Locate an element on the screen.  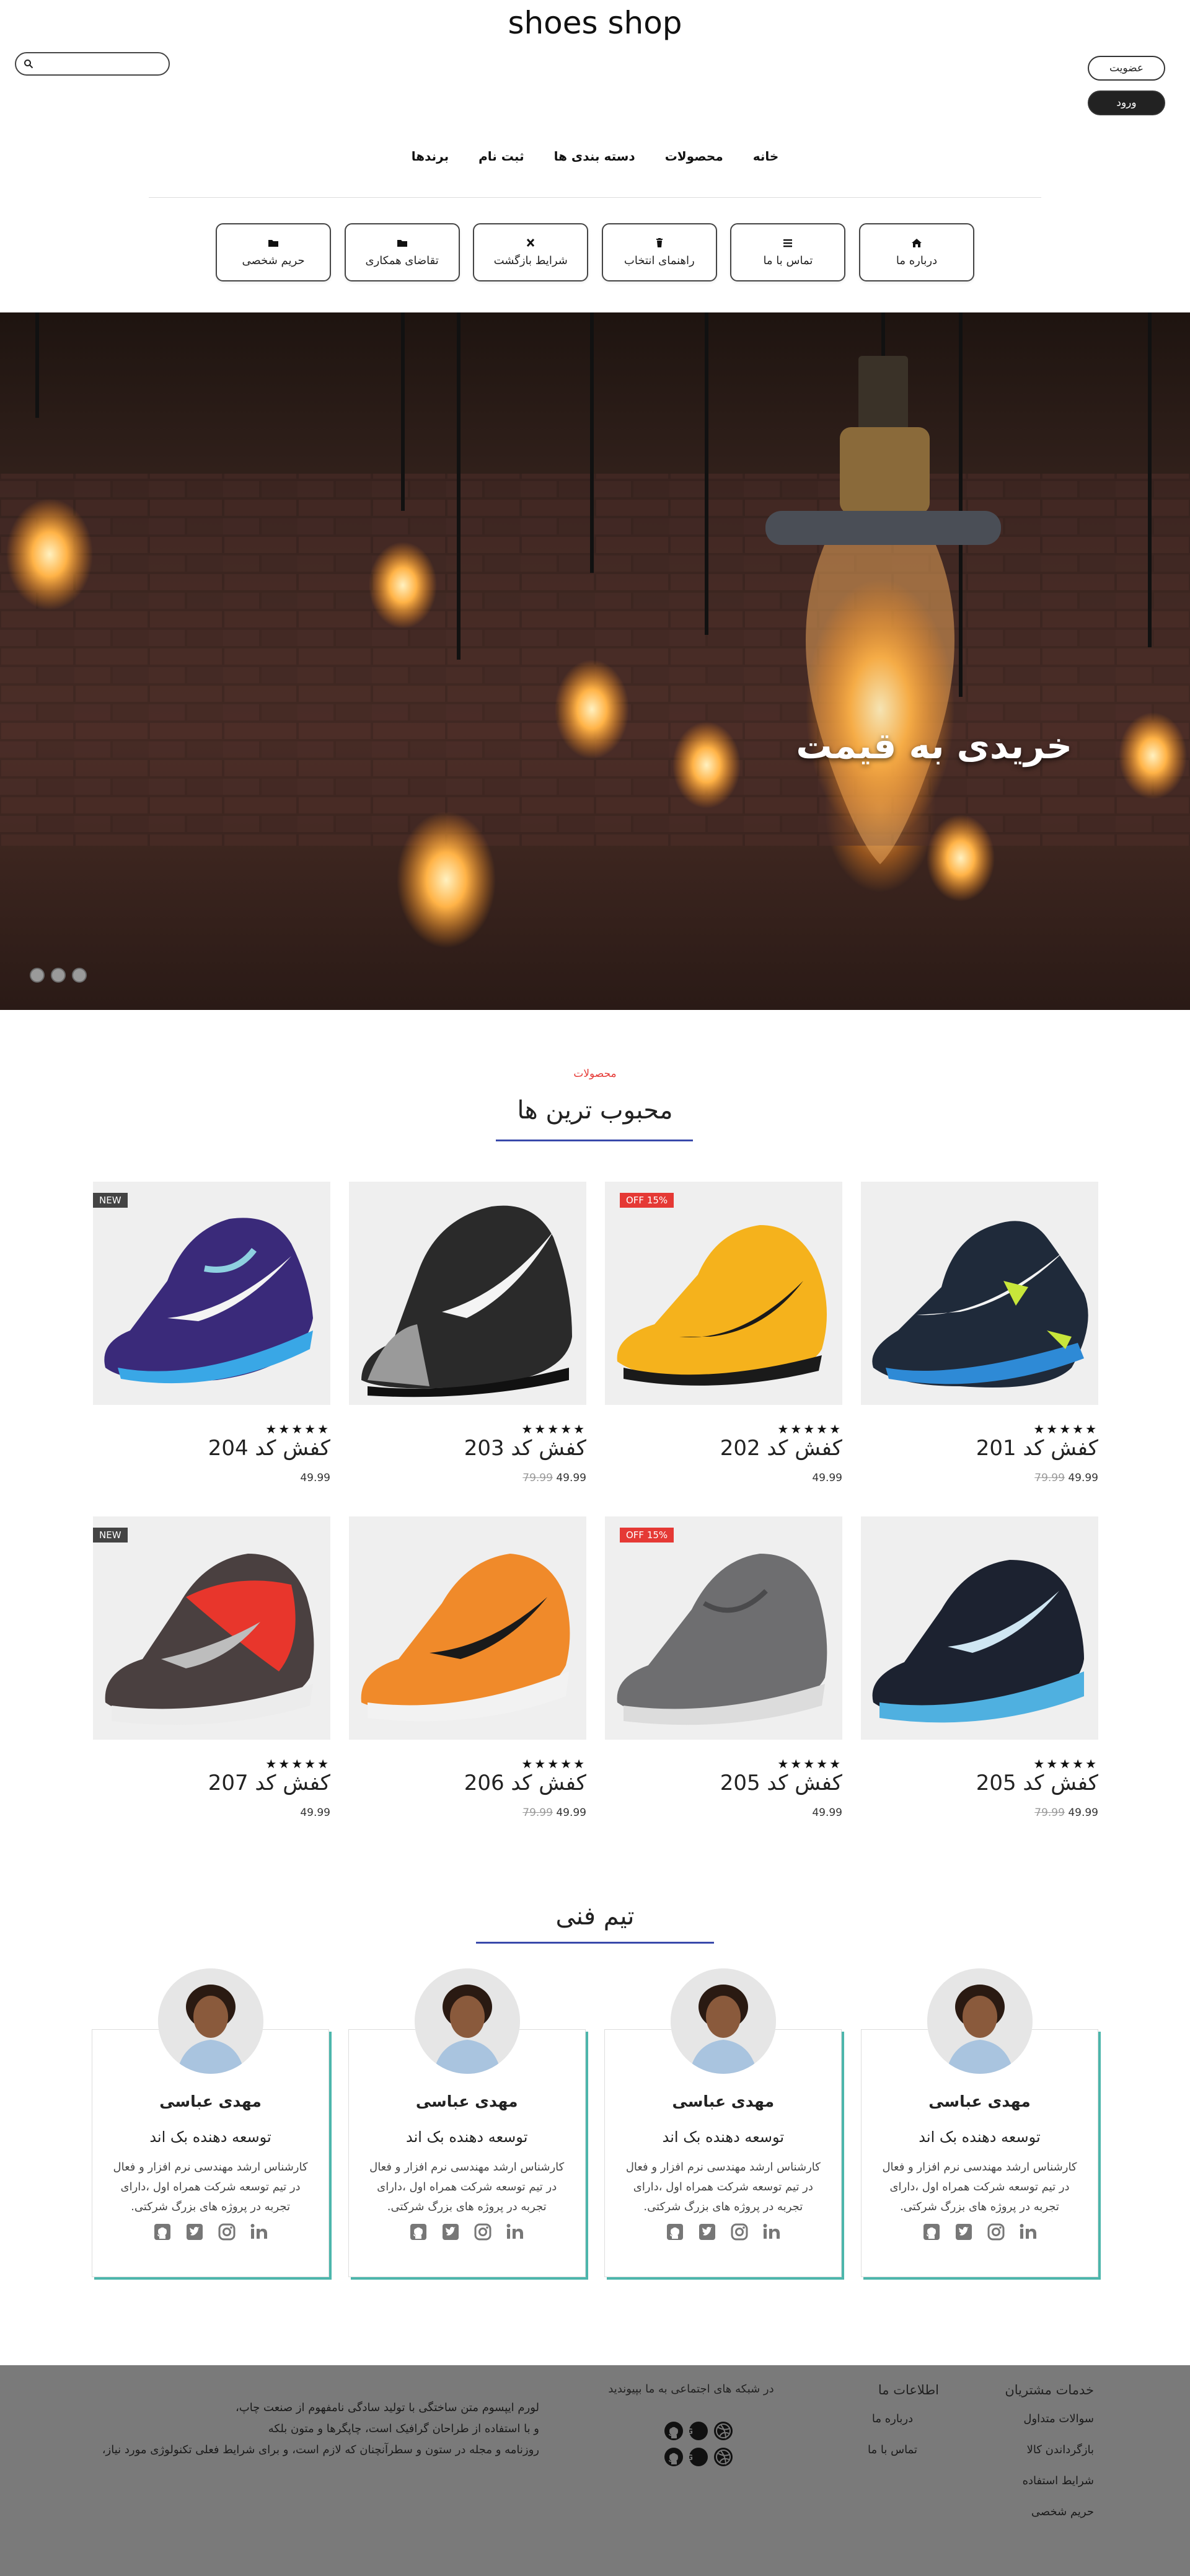
quick-link-return: شرایط بازگشت is located at coordinates (531, 252).